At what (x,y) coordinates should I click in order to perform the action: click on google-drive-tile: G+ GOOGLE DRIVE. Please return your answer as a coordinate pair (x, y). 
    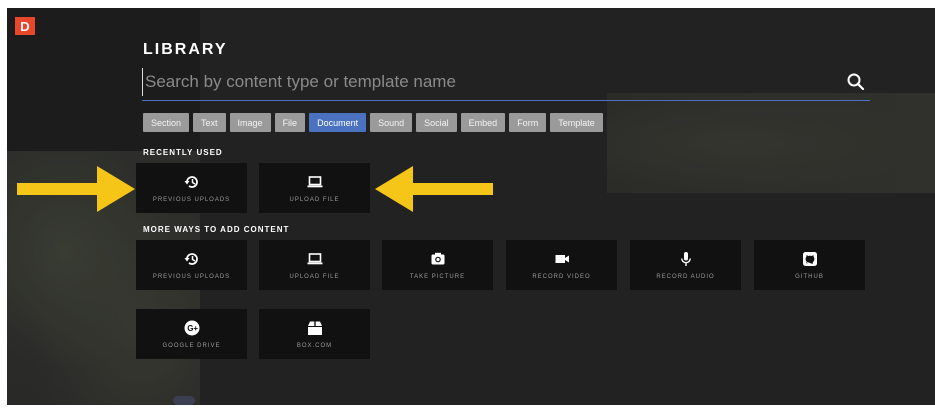
    Looking at the image, I should click on (191, 334).